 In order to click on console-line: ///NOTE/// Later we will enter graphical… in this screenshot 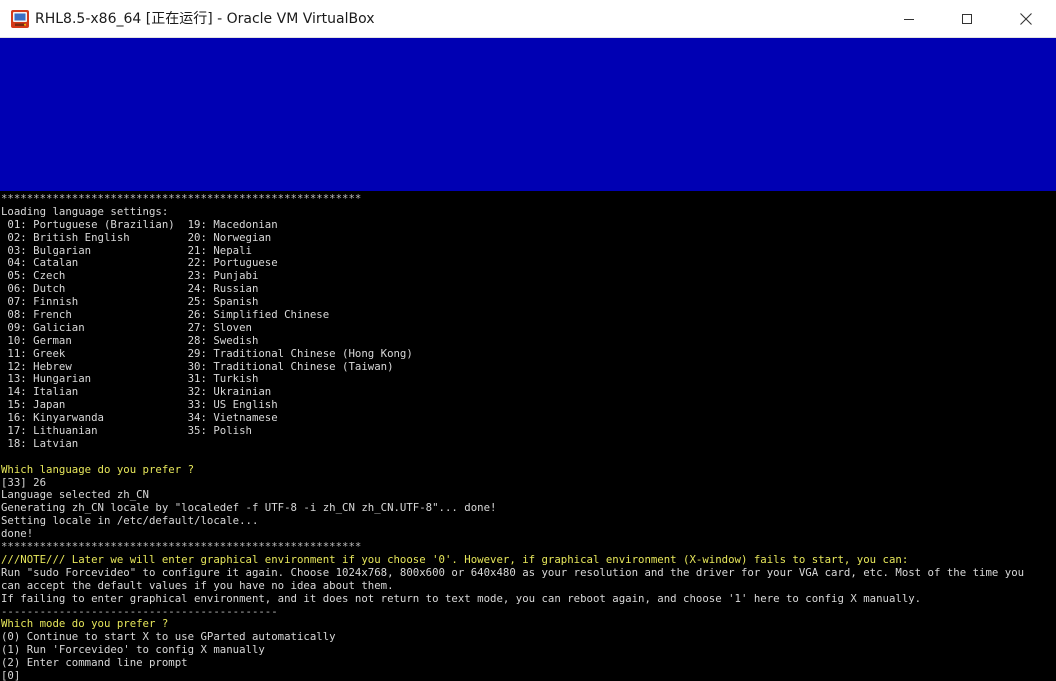, I will do `click(455, 559)`.